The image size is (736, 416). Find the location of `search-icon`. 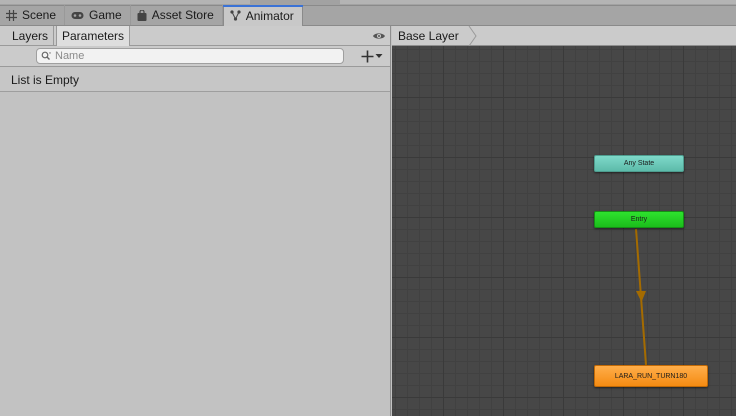

search-icon is located at coordinates (46, 55).